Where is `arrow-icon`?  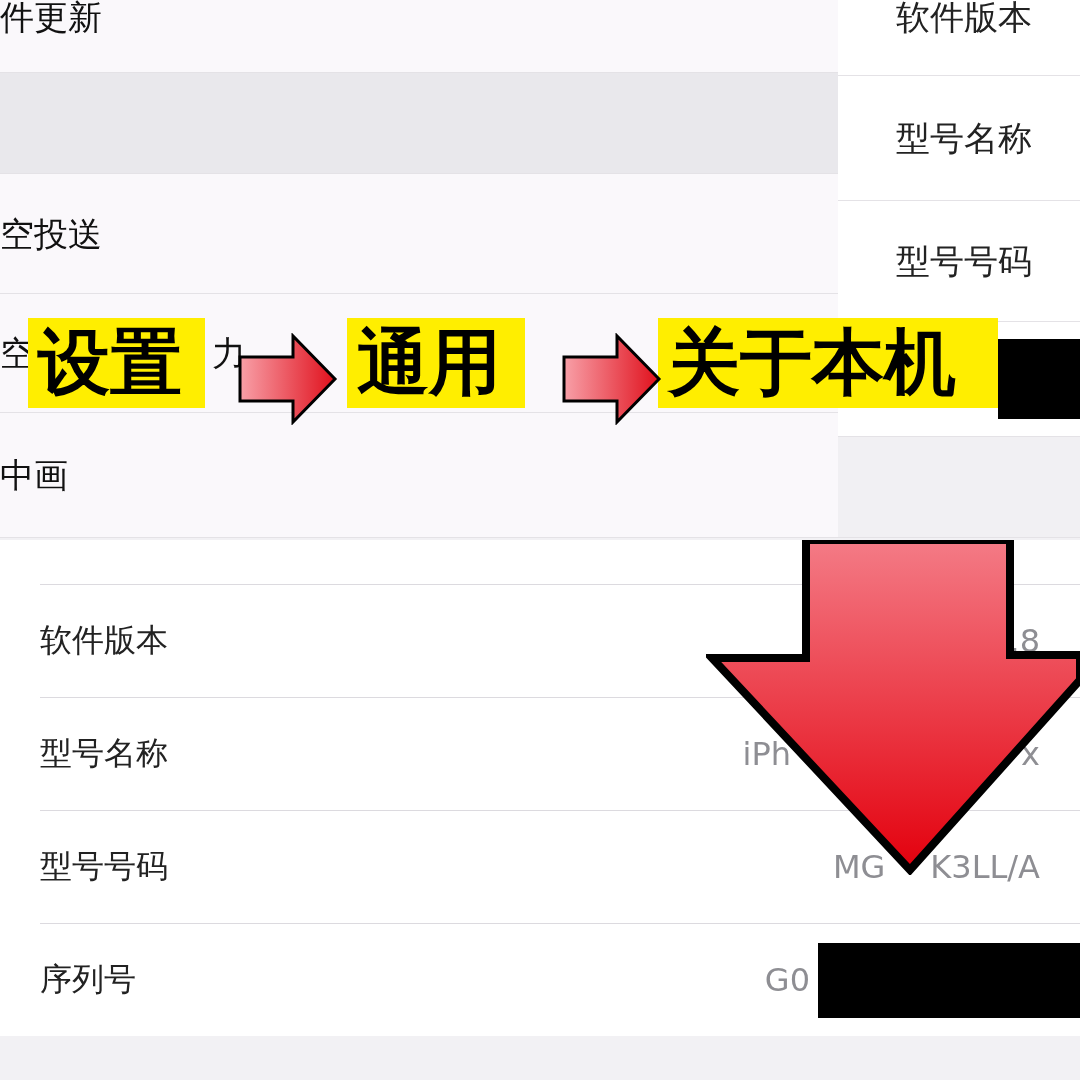
arrow-icon is located at coordinates (612, 379).